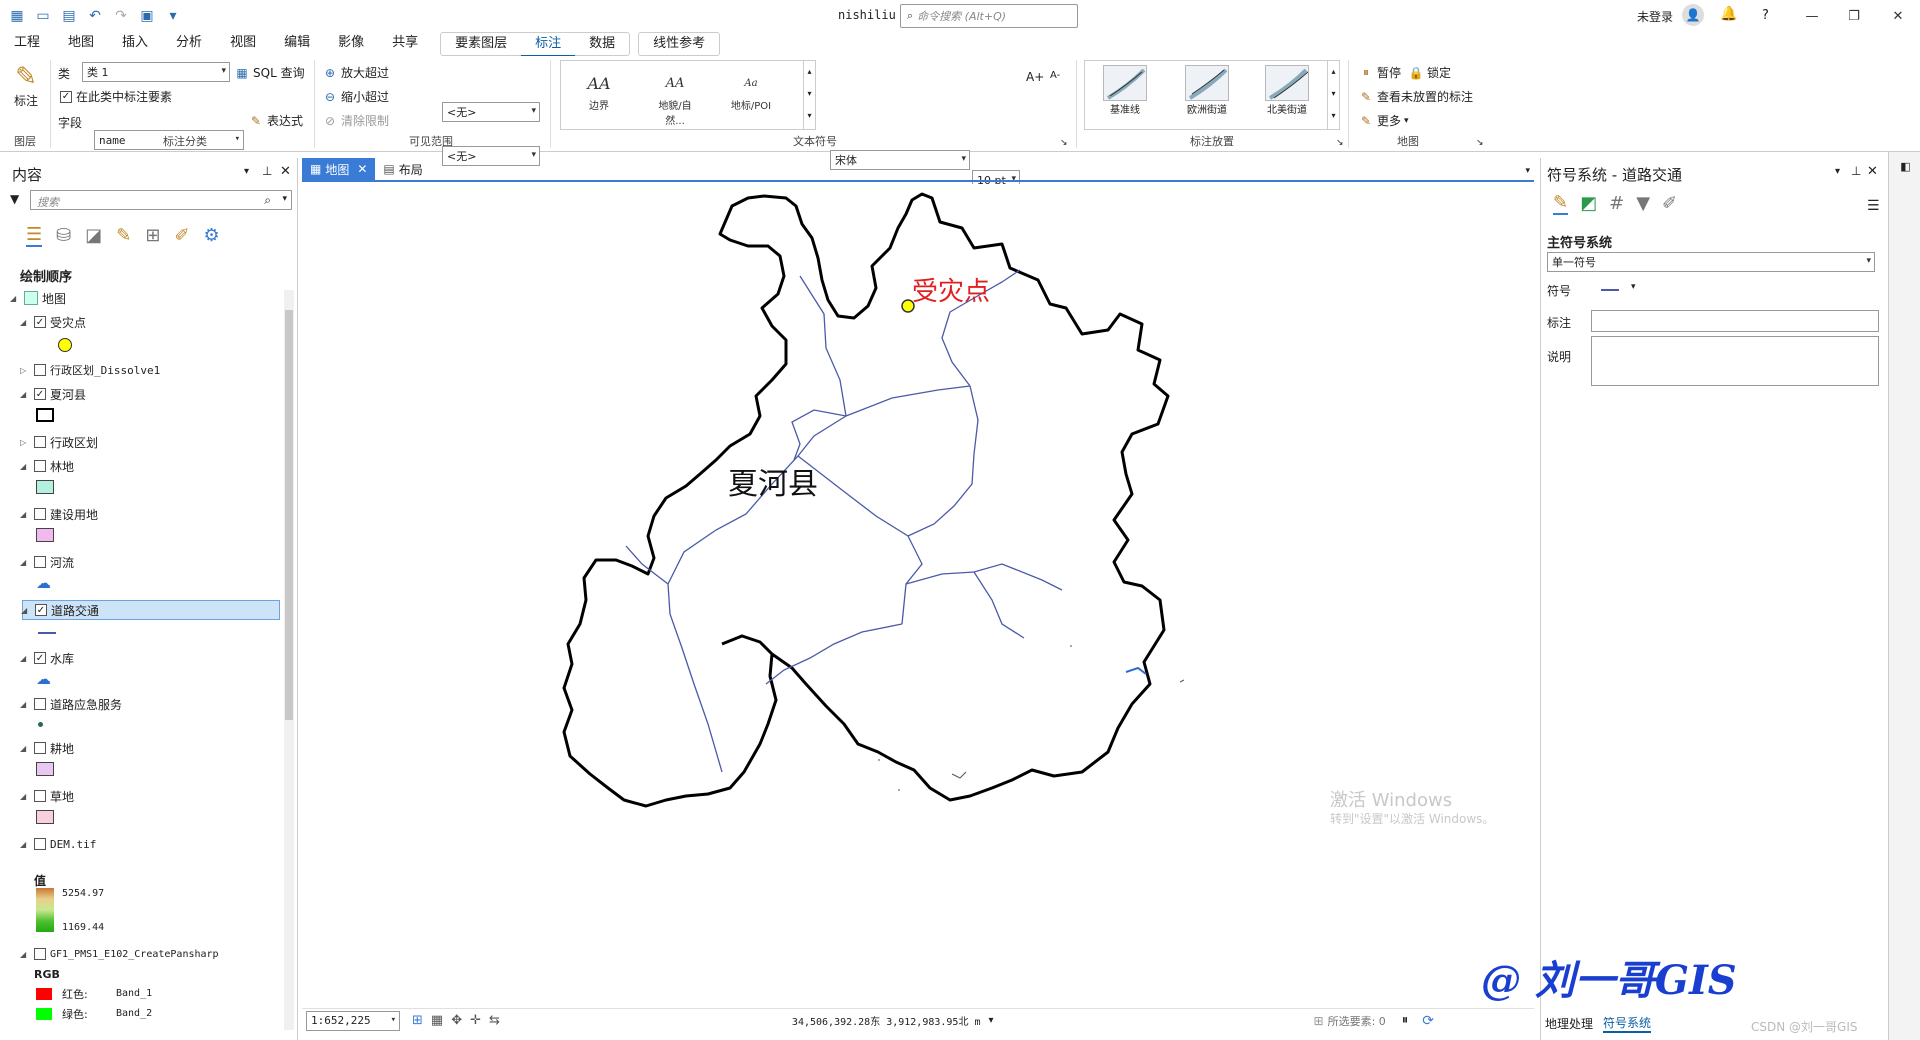  What do you see at coordinates (1527, 171) in the screenshot?
I see `tab-list-icon: ▾` at bounding box center [1527, 171].